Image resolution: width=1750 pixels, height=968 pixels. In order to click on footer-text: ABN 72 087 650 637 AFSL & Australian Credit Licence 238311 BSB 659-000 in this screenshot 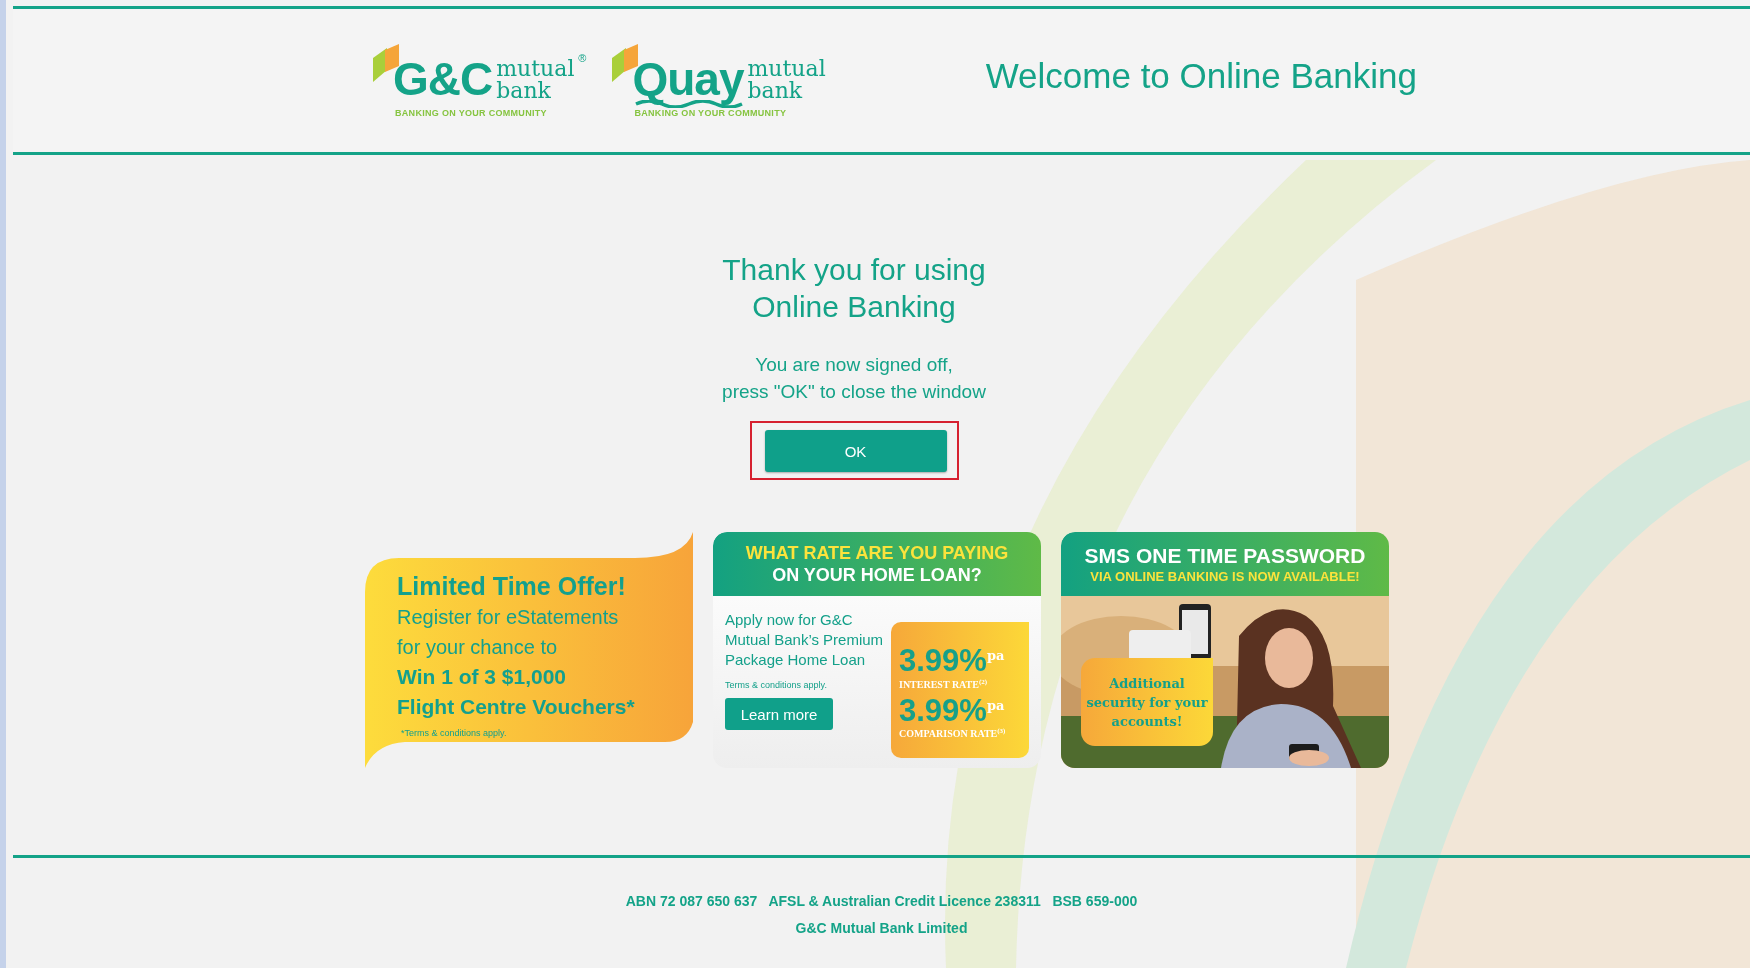, I will do `click(881, 901)`.